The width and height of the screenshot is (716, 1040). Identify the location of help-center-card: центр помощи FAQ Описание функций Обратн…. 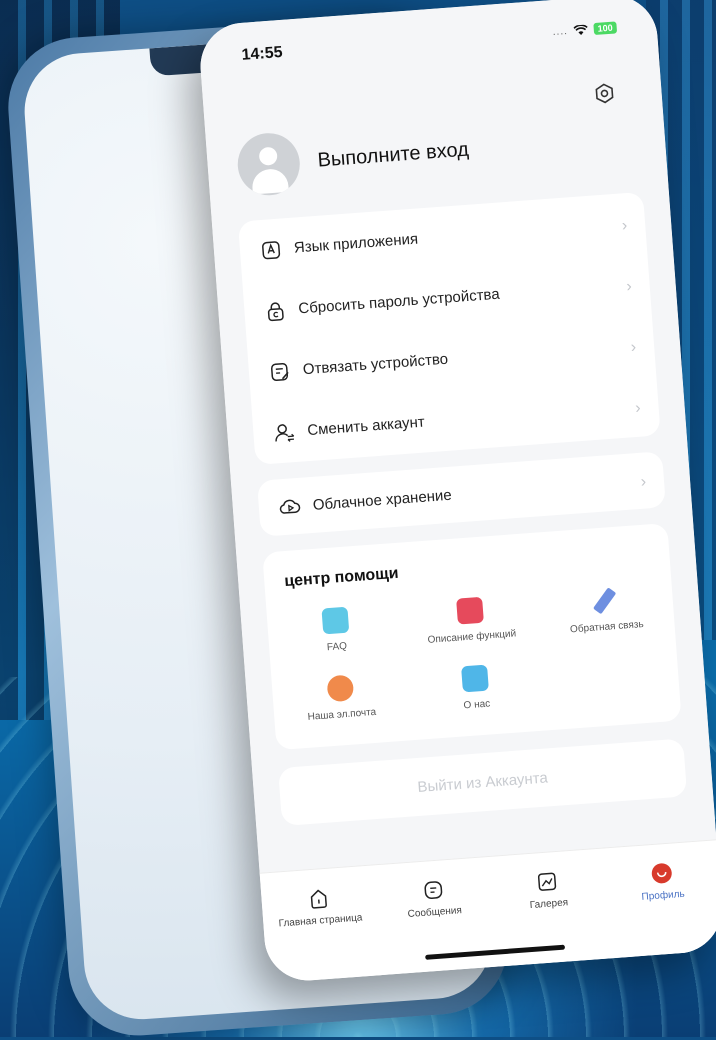
(472, 636).